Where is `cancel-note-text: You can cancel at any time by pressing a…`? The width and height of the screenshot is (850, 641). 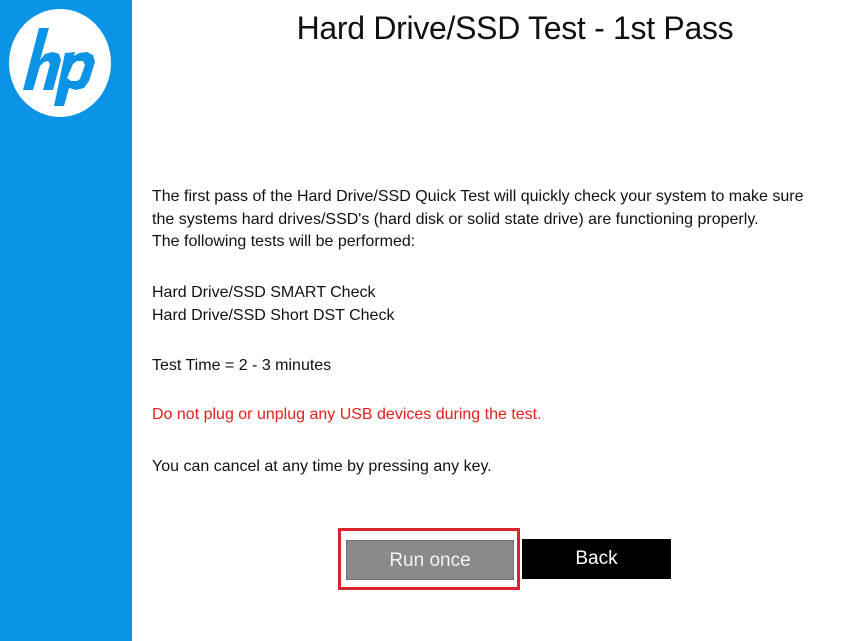
cancel-note-text: You can cancel at any time by pressing a… is located at coordinates (322, 466).